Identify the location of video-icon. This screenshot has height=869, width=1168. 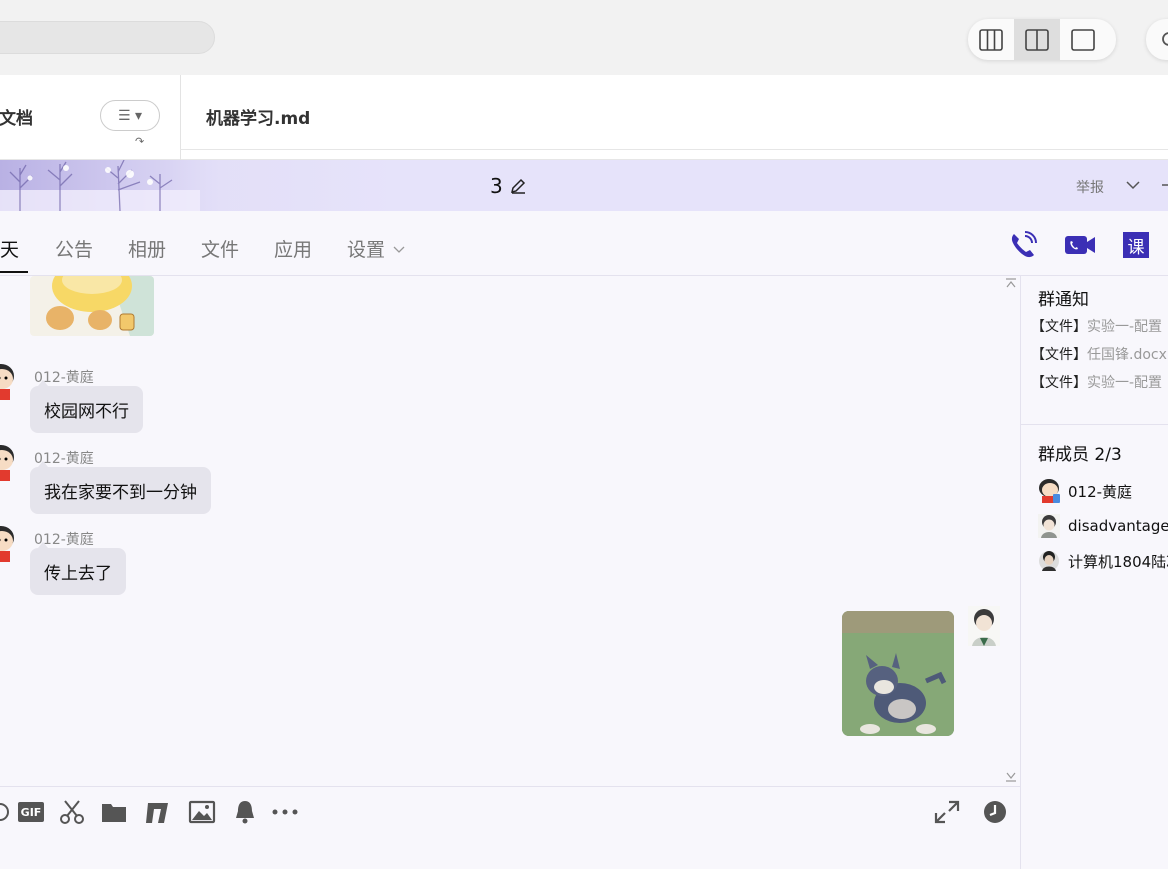
(1080, 245).